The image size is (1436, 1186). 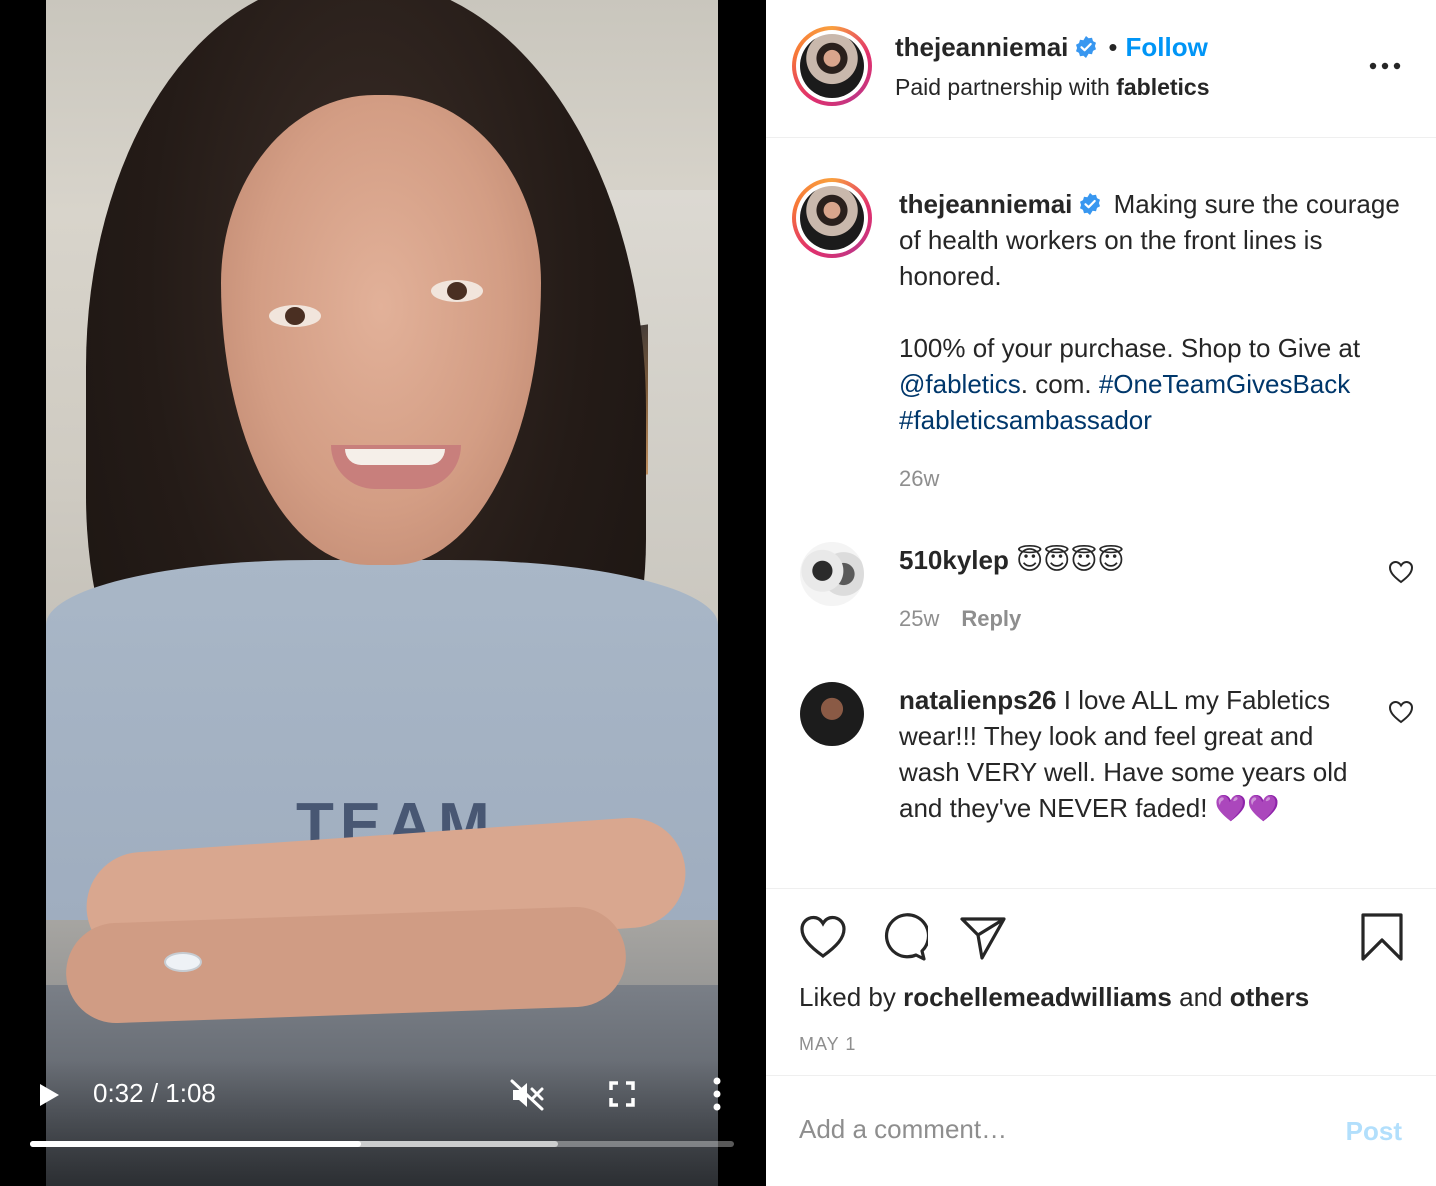 What do you see at coordinates (295, 316) in the screenshot?
I see `left-eye` at bounding box center [295, 316].